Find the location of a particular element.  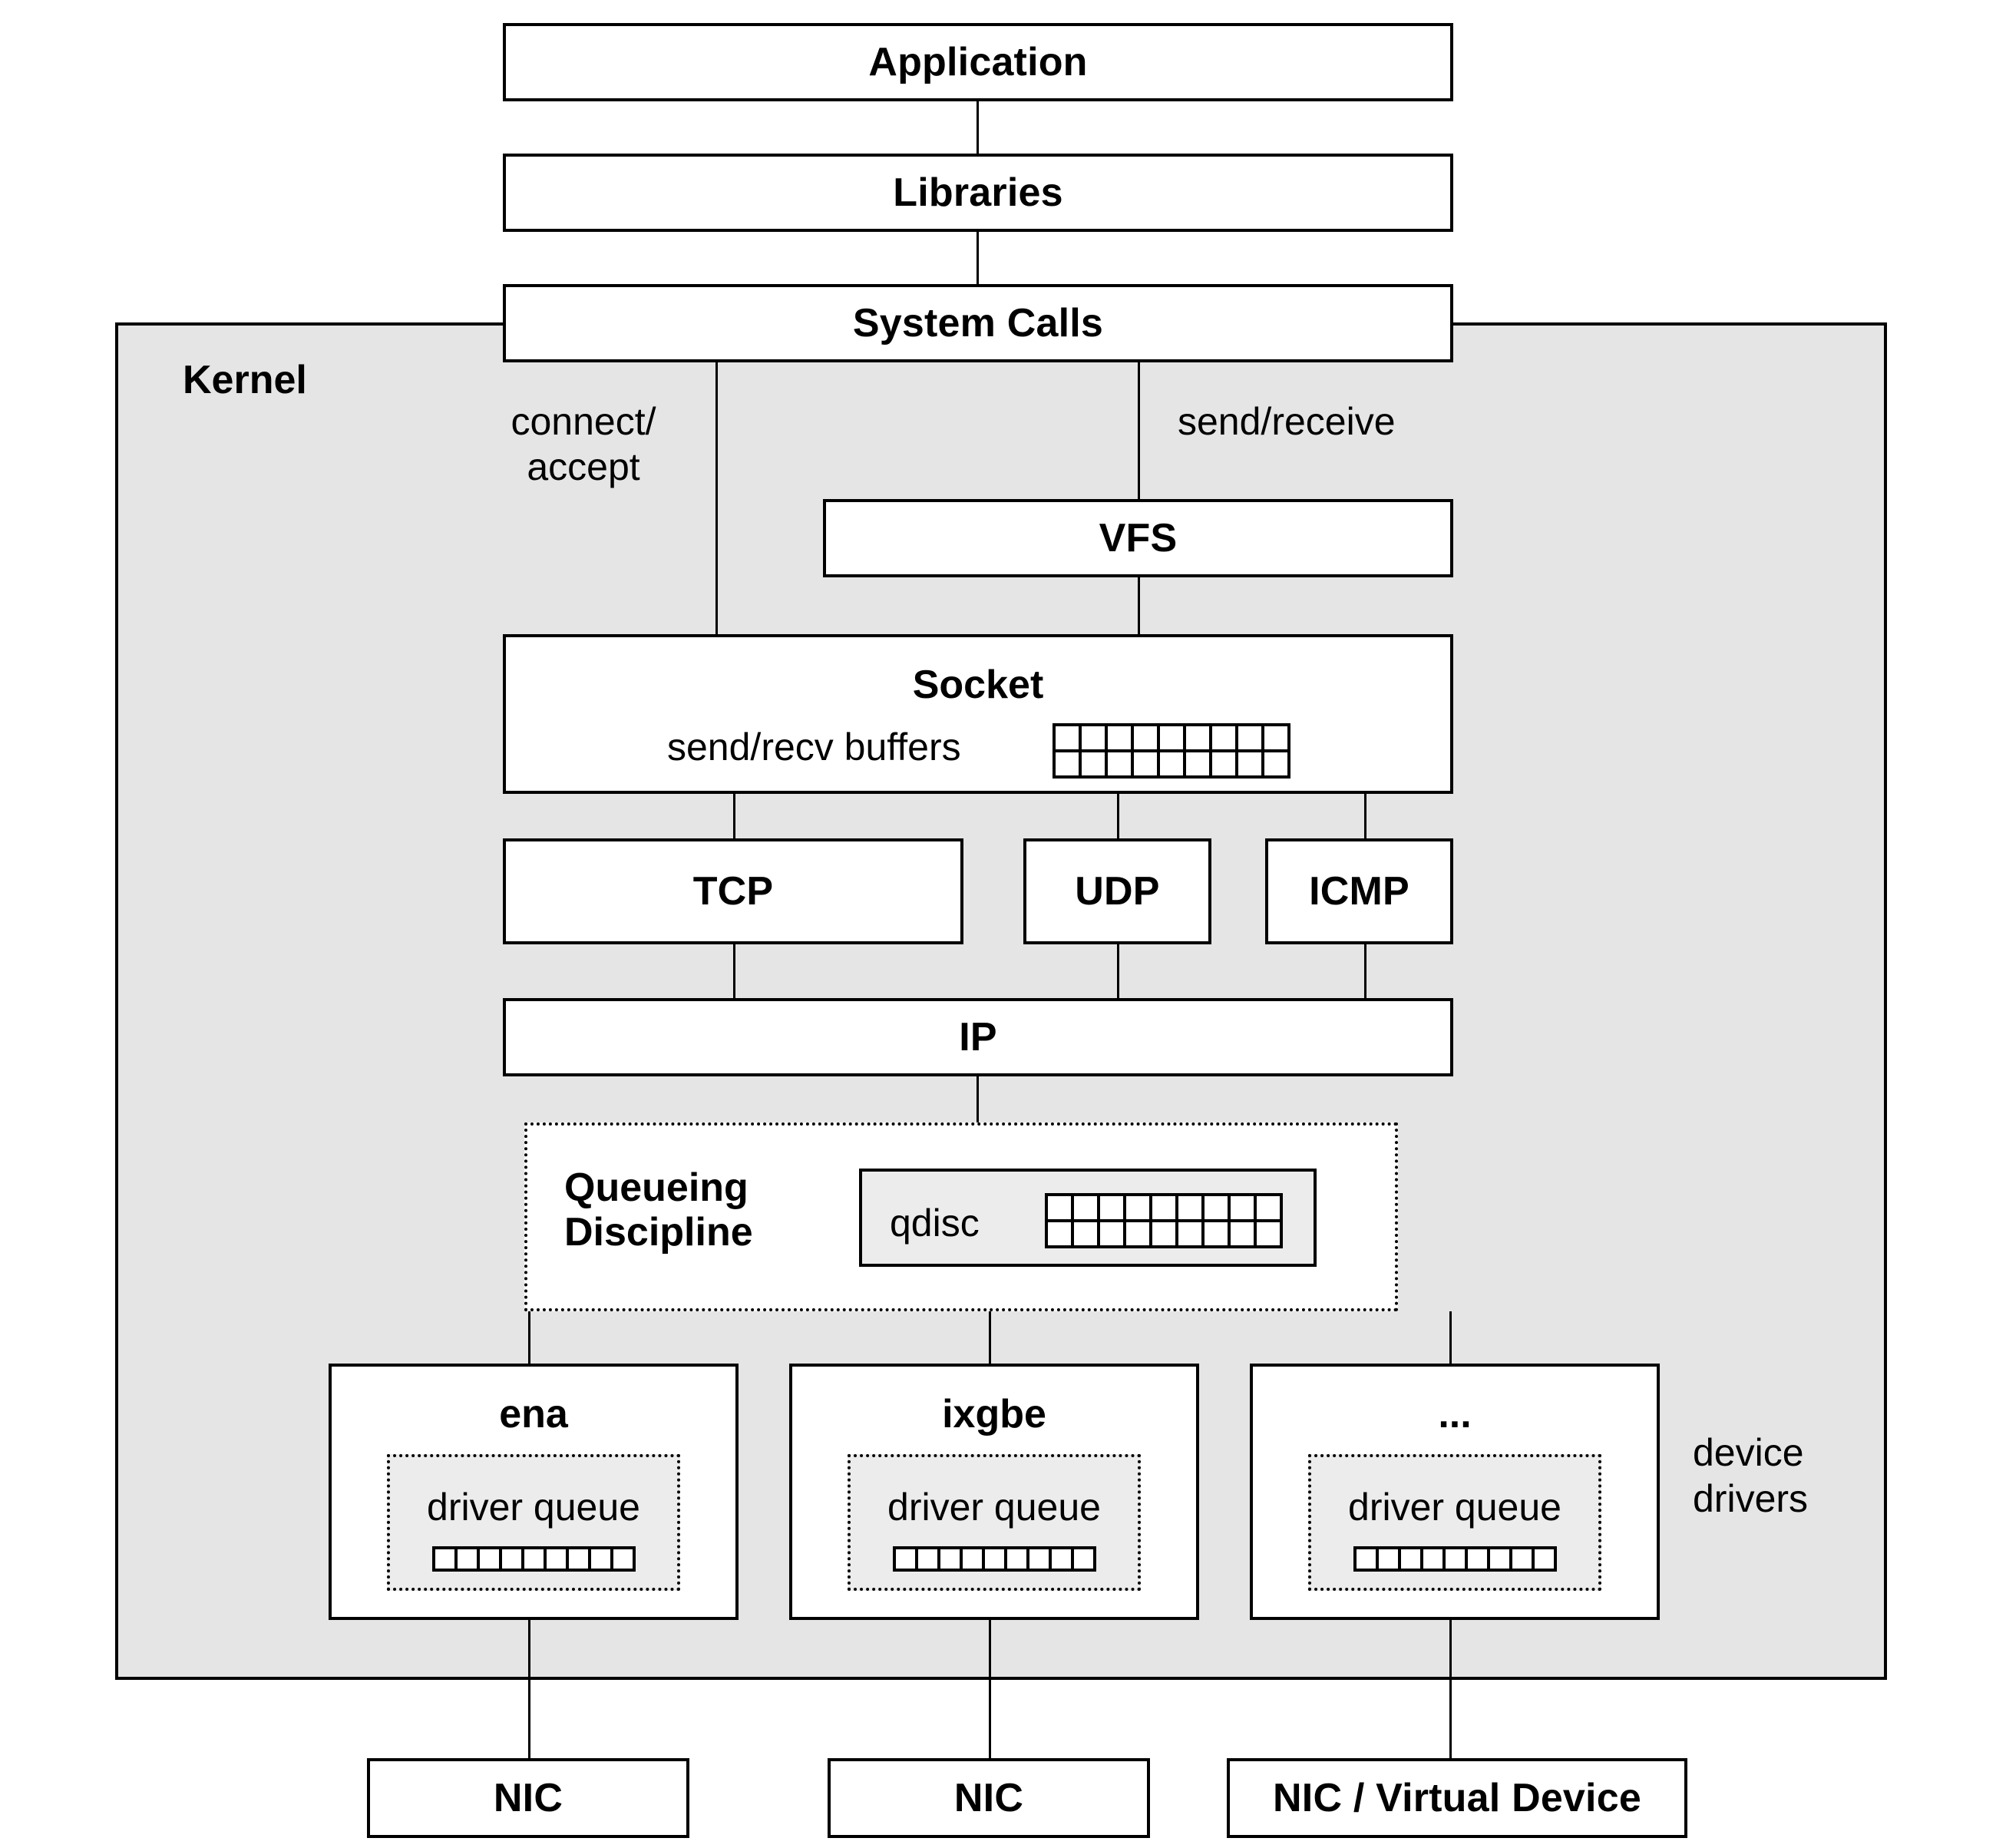

driver-box-other: ... driver queue is located at coordinates (1455, 1492).